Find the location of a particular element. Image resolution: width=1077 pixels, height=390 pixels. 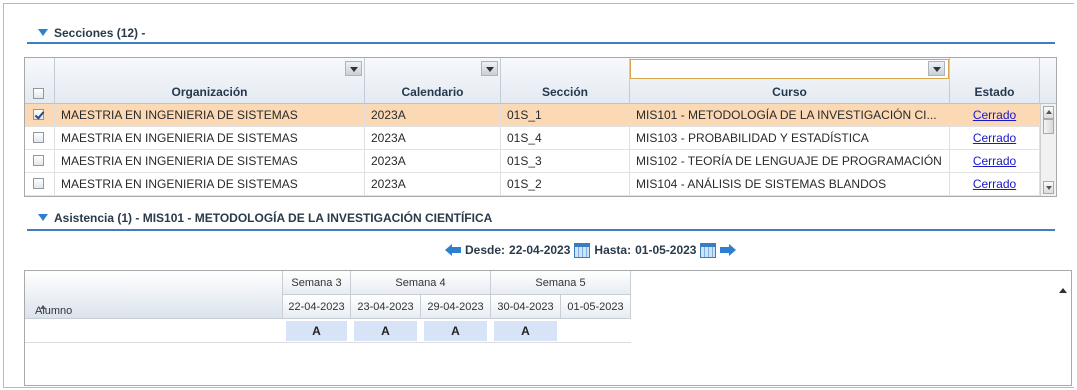

cell-curso: MIS103 - PROBABILIDAD Y ESTADÍSTICA is located at coordinates (790, 138).